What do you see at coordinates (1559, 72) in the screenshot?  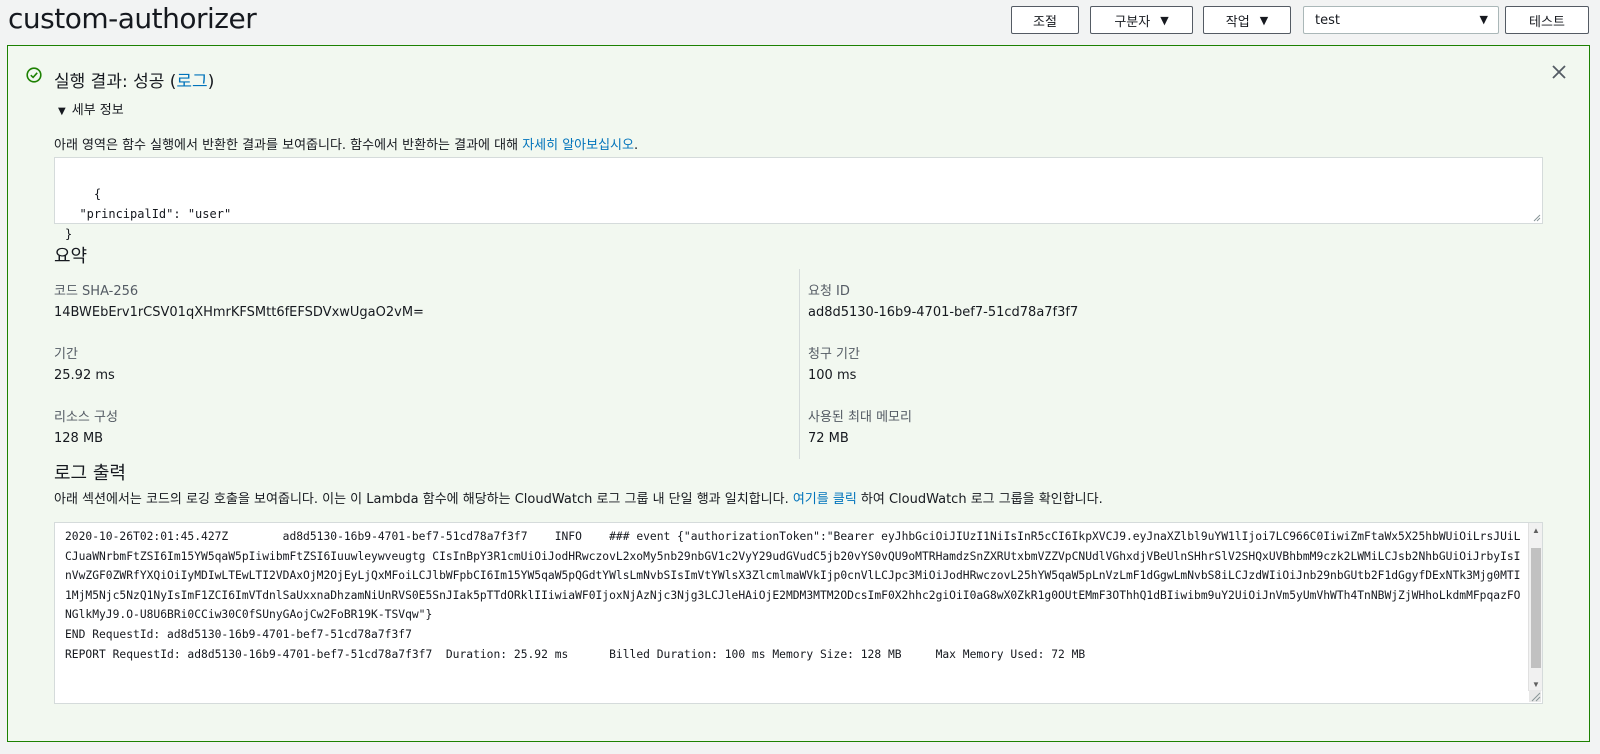 I see `close-icon` at bounding box center [1559, 72].